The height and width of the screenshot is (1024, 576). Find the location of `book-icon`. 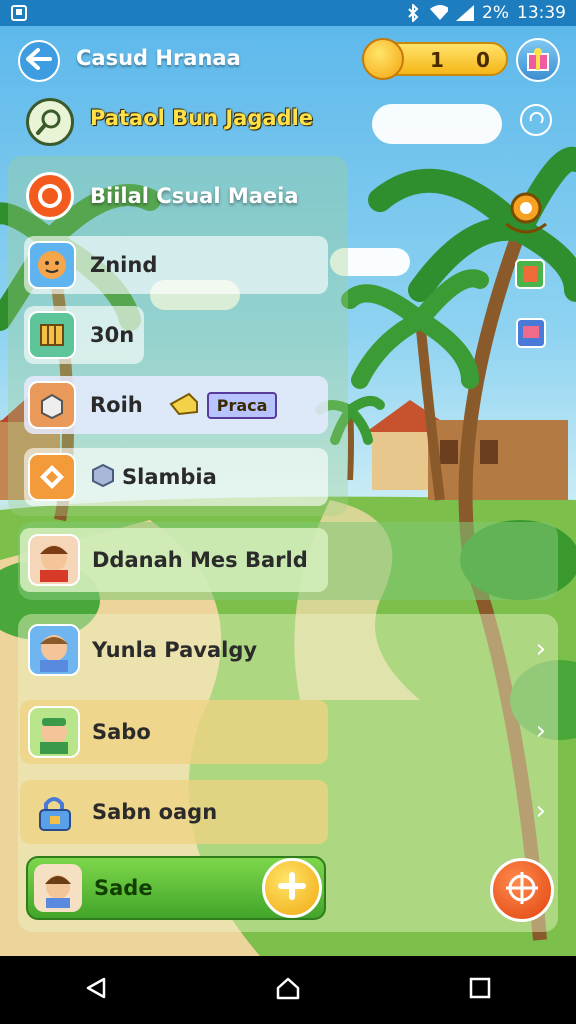

book-icon is located at coordinates (52, 335).